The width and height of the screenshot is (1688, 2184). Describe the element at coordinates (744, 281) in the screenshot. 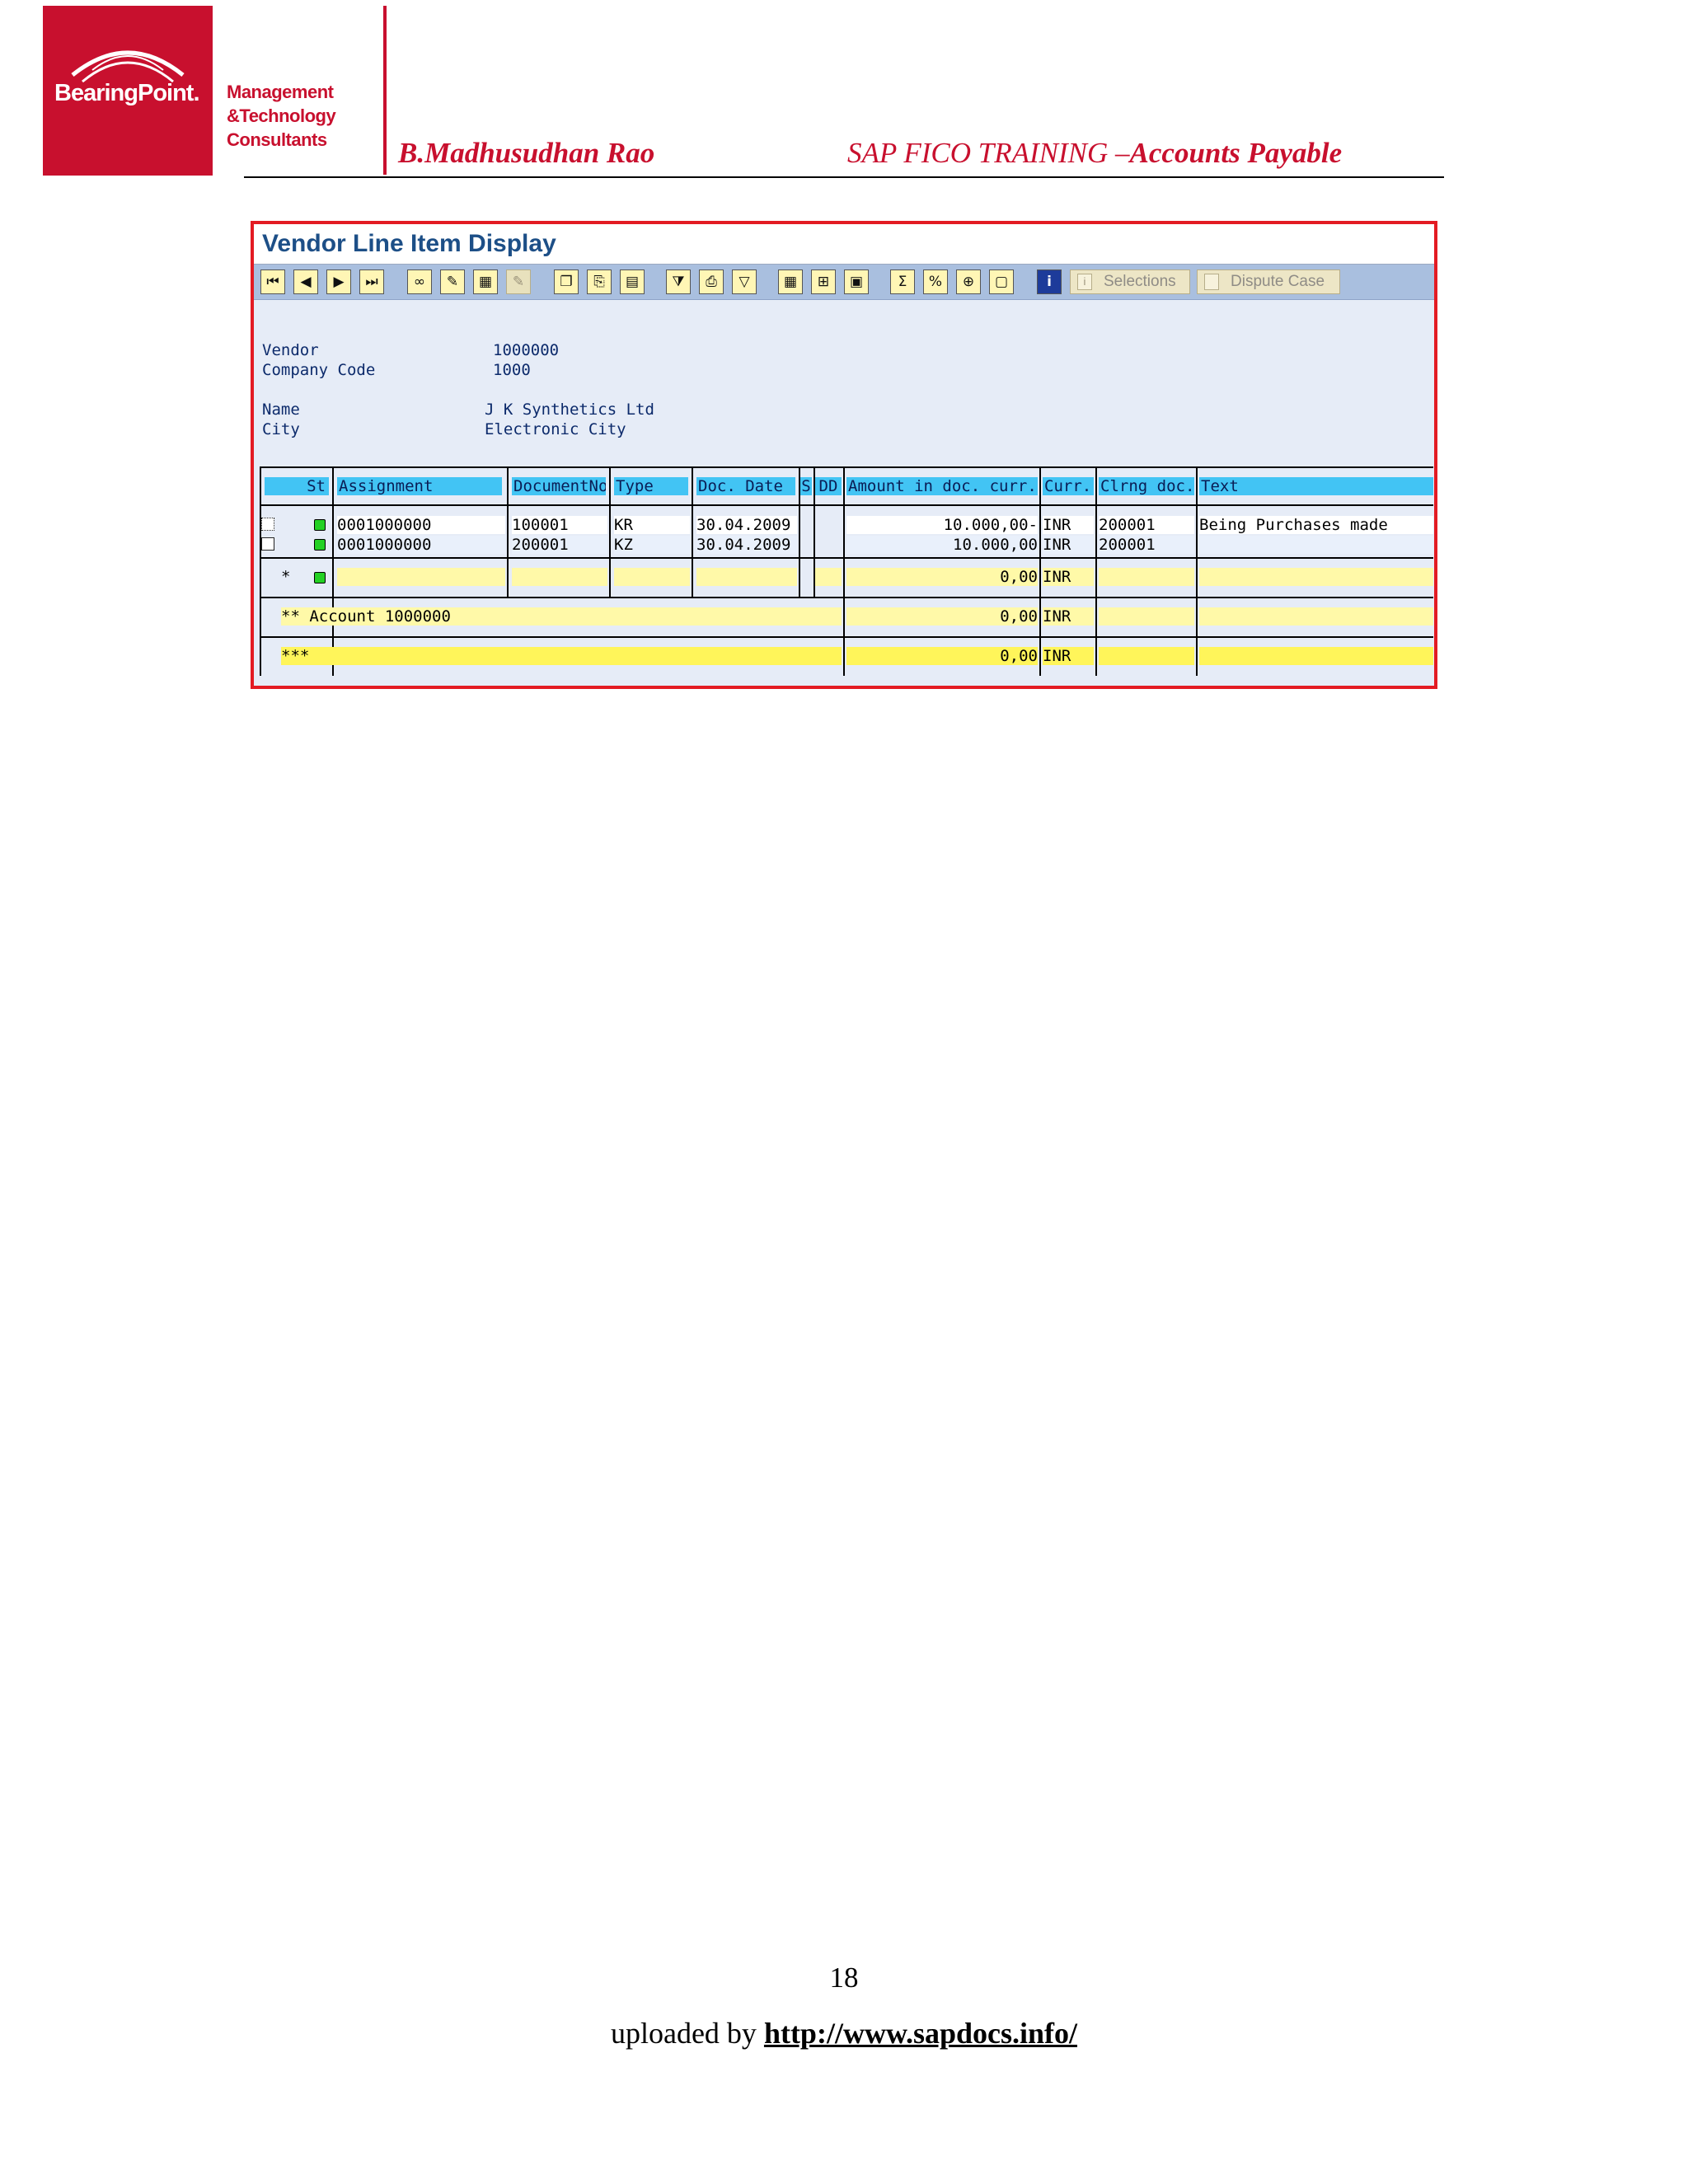

I see `subtotal-filter-icon: ▽` at that location.